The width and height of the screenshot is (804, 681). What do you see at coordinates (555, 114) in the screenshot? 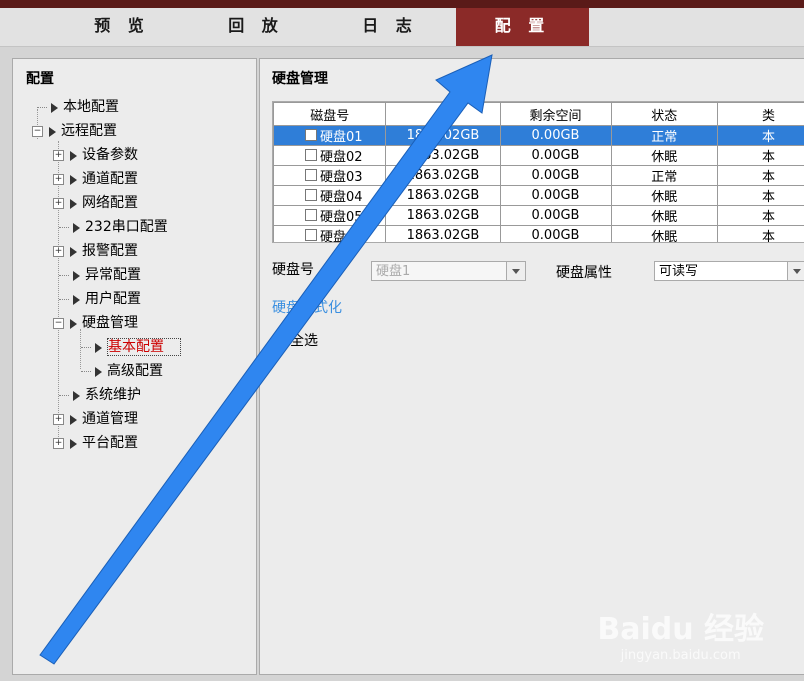
I see `column-header: 剩余空间` at bounding box center [555, 114].